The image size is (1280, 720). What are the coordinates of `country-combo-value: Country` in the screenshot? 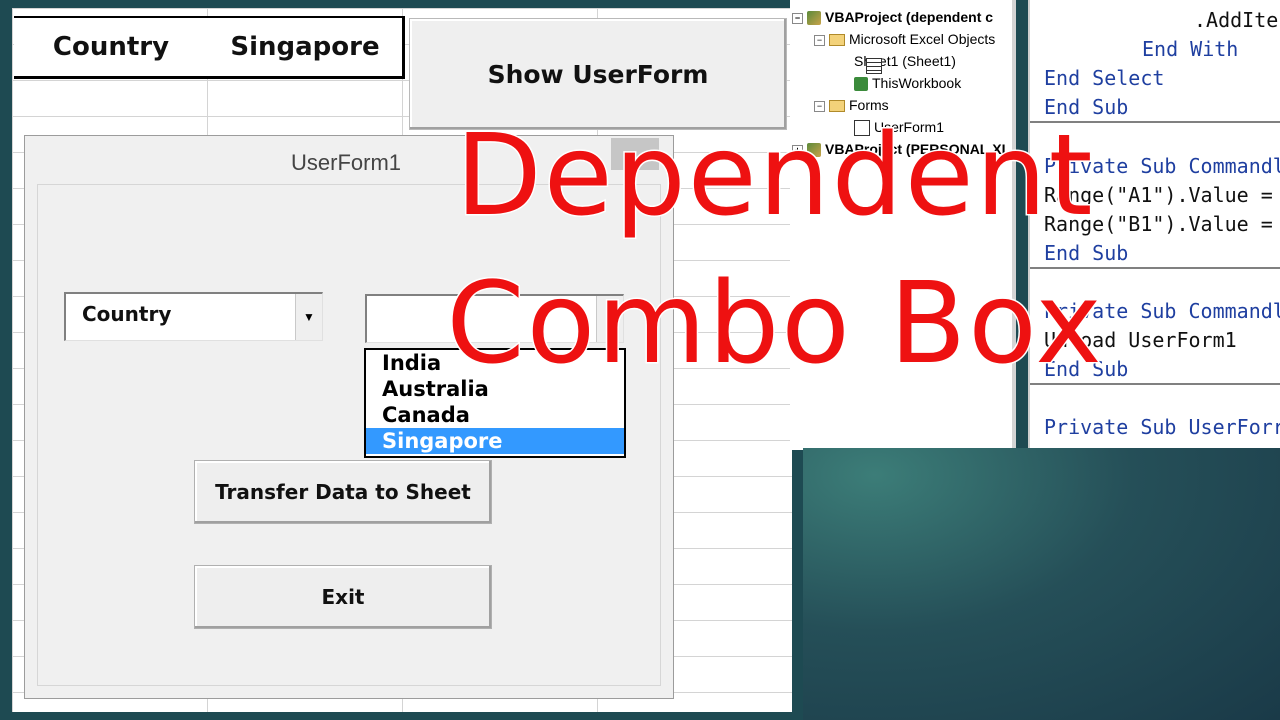 It's located at (127, 314).